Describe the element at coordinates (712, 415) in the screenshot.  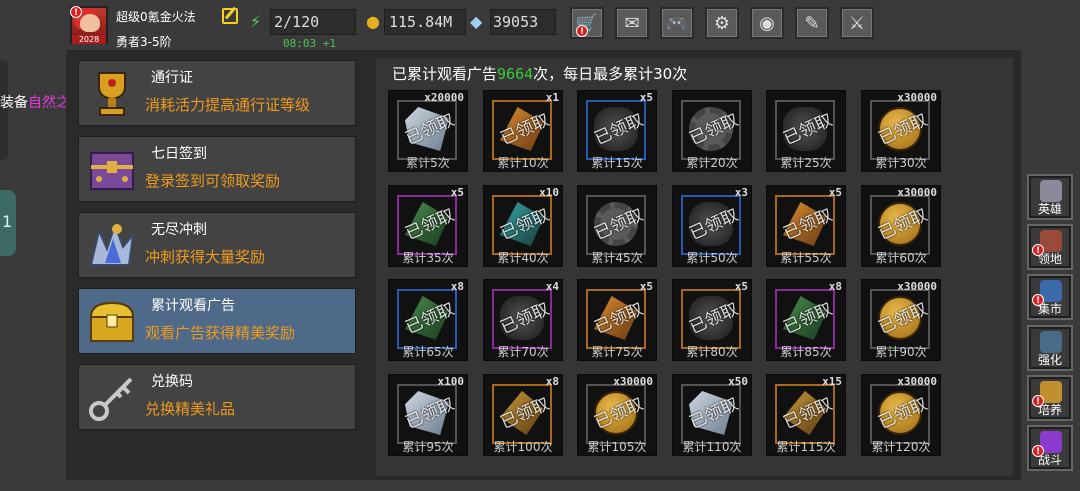
I see `reward-slot: x50 已领取 累计110次` at that location.